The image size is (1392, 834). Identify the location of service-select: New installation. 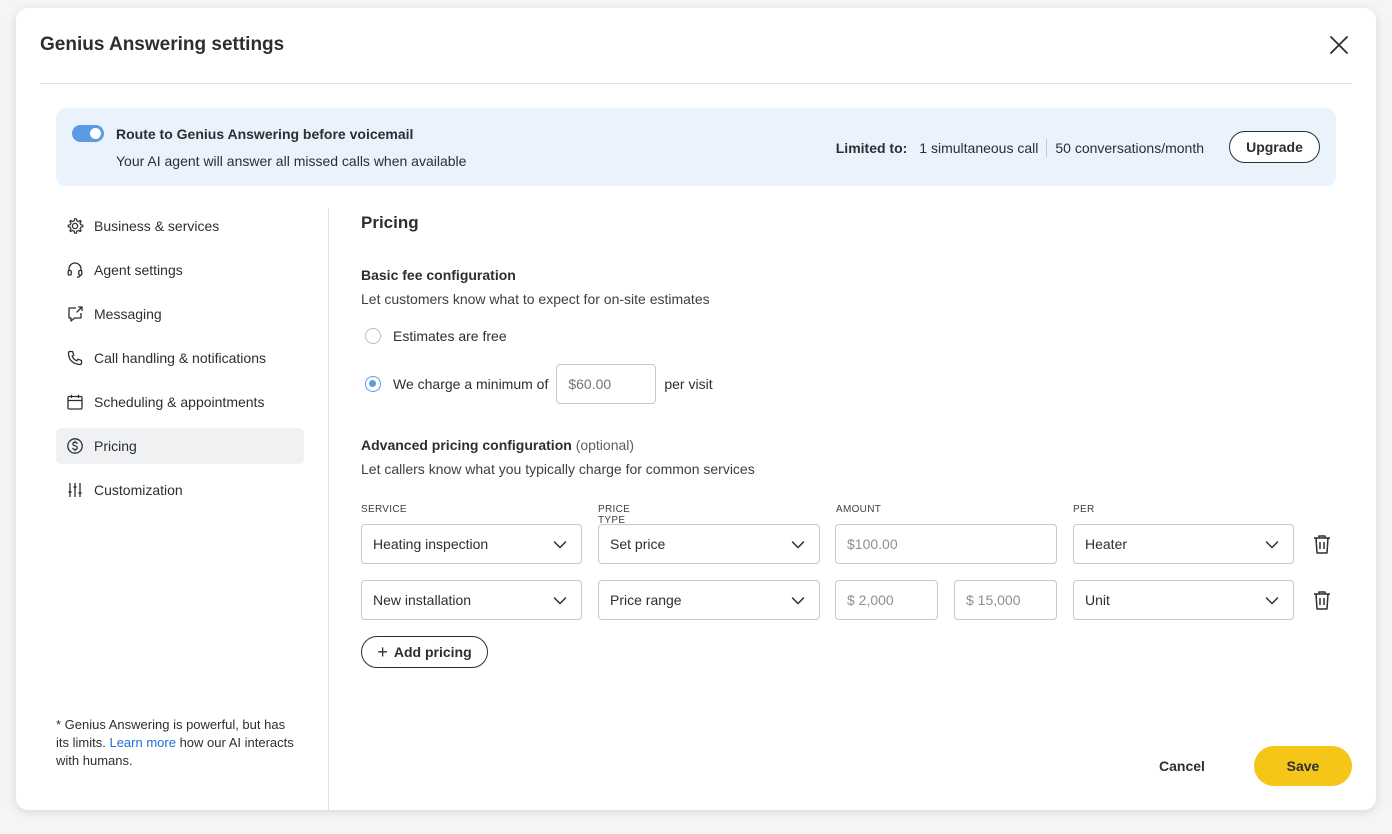
(471, 600).